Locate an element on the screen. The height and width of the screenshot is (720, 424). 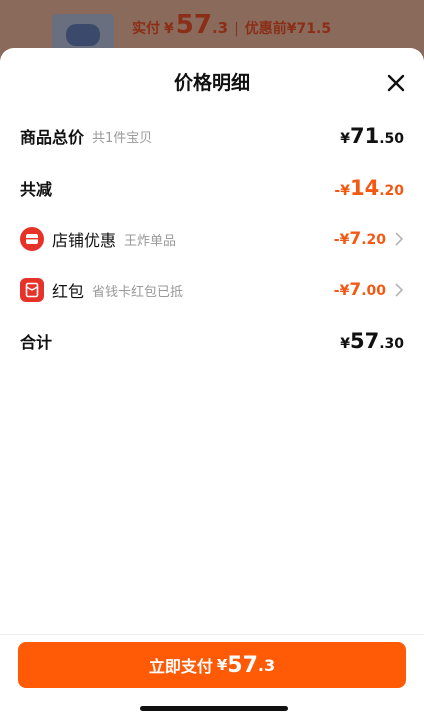
pay-button-int: 57 is located at coordinates (242, 665).